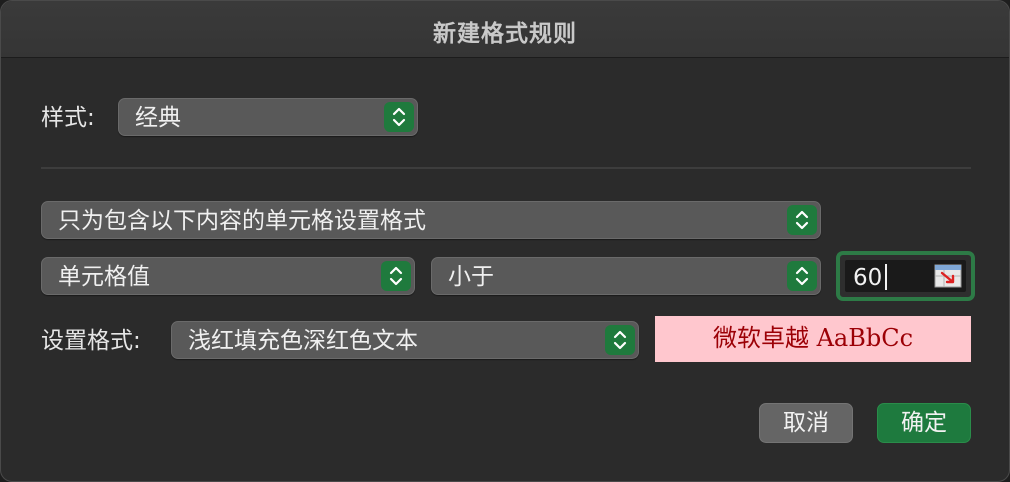 Image resolution: width=1010 pixels, height=482 pixels. What do you see at coordinates (104, 277) in the screenshot?
I see `condition-subject-value: 单元格值` at bounding box center [104, 277].